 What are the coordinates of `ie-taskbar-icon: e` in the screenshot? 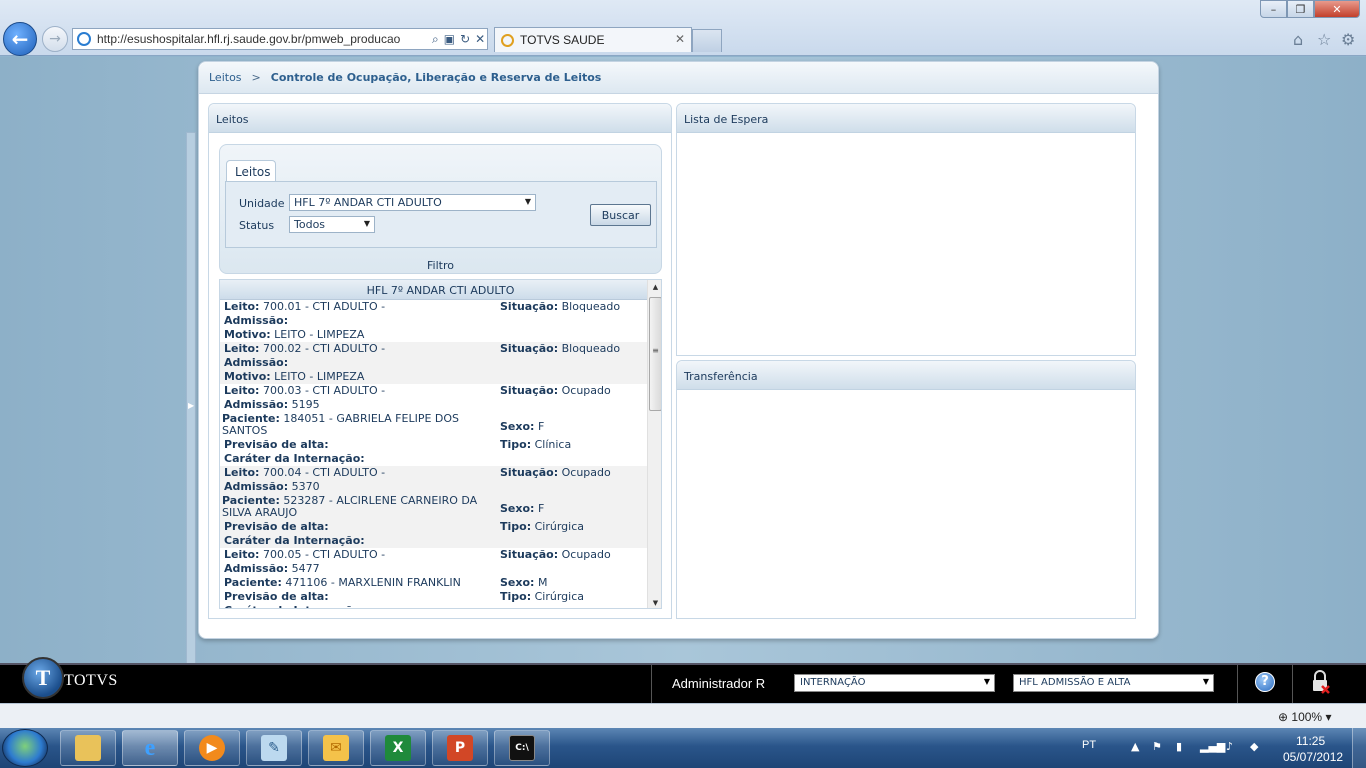 It's located at (150, 748).